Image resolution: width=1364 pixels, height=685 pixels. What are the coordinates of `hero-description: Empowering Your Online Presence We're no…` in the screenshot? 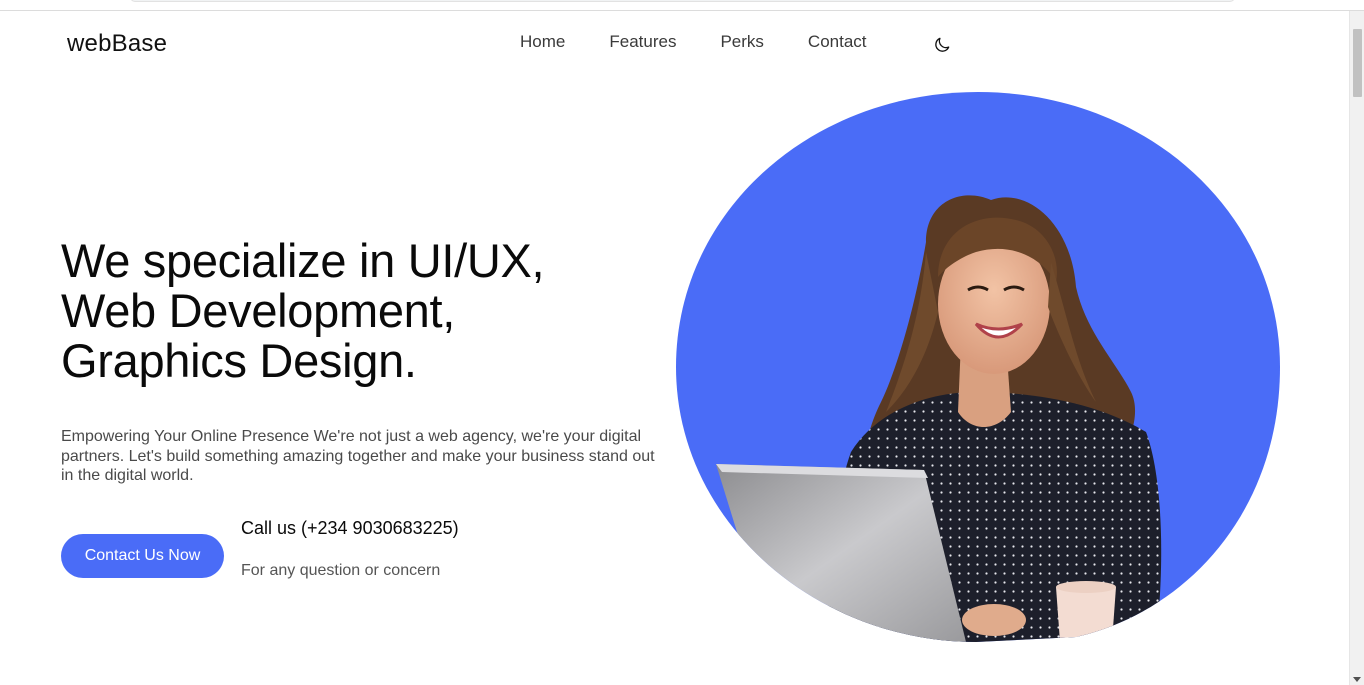 It's located at (358, 456).